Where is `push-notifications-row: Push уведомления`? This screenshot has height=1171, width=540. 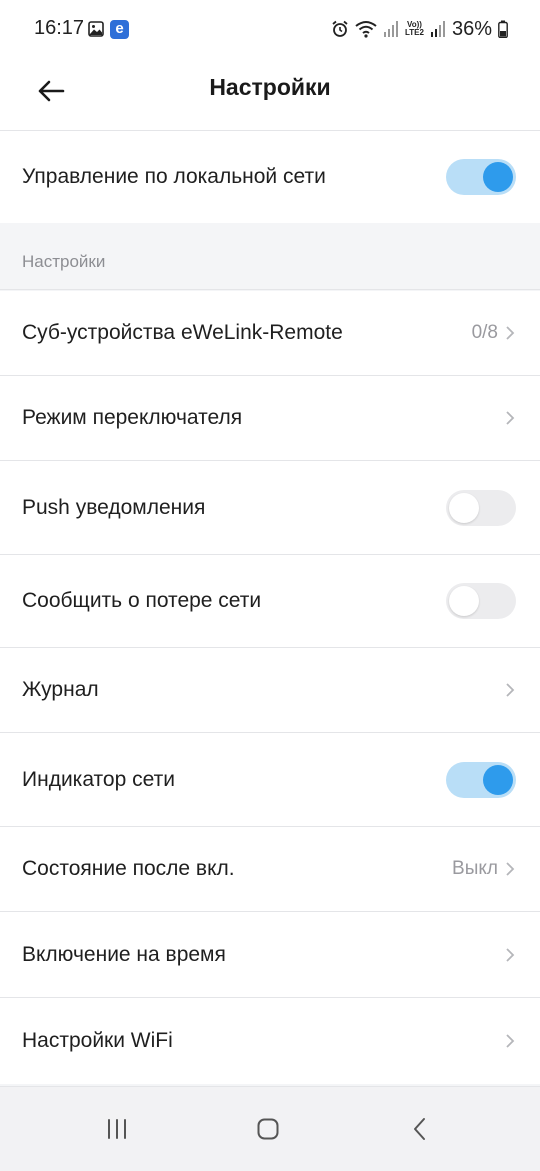
push-notifications-row: Push уведомления is located at coordinates (270, 507).